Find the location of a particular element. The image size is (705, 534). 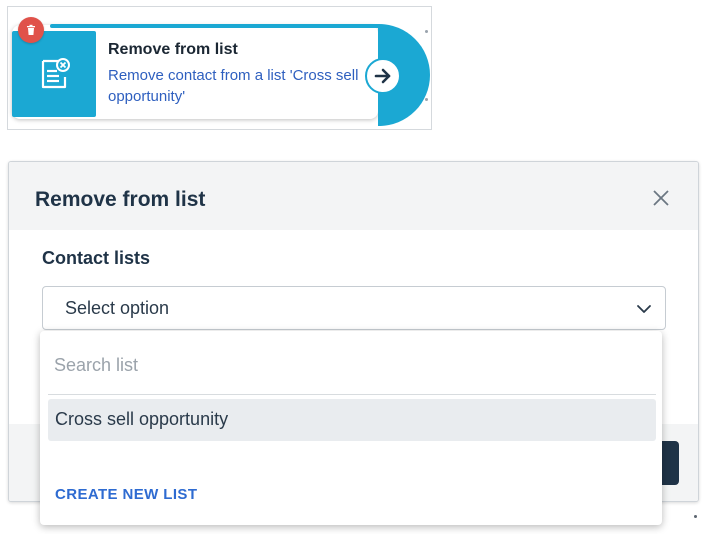

close-icon is located at coordinates (661, 198).